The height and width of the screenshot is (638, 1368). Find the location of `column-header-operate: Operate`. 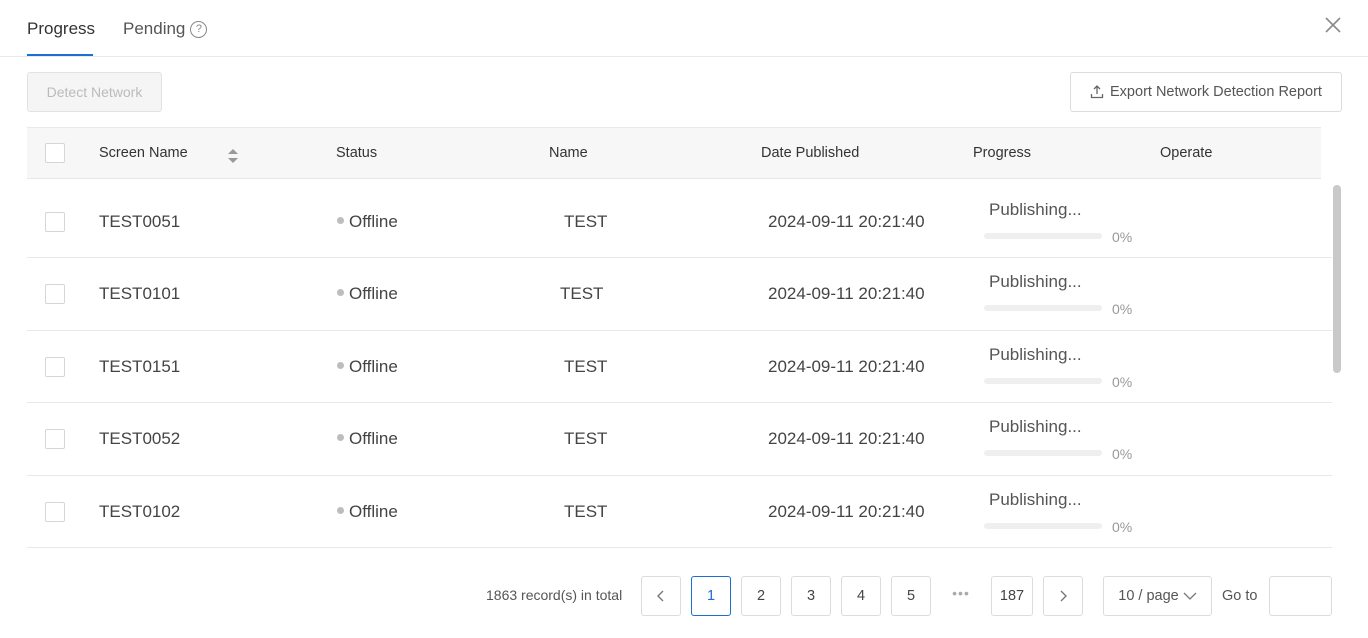

column-header-operate: Operate is located at coordinates (1186, 153).